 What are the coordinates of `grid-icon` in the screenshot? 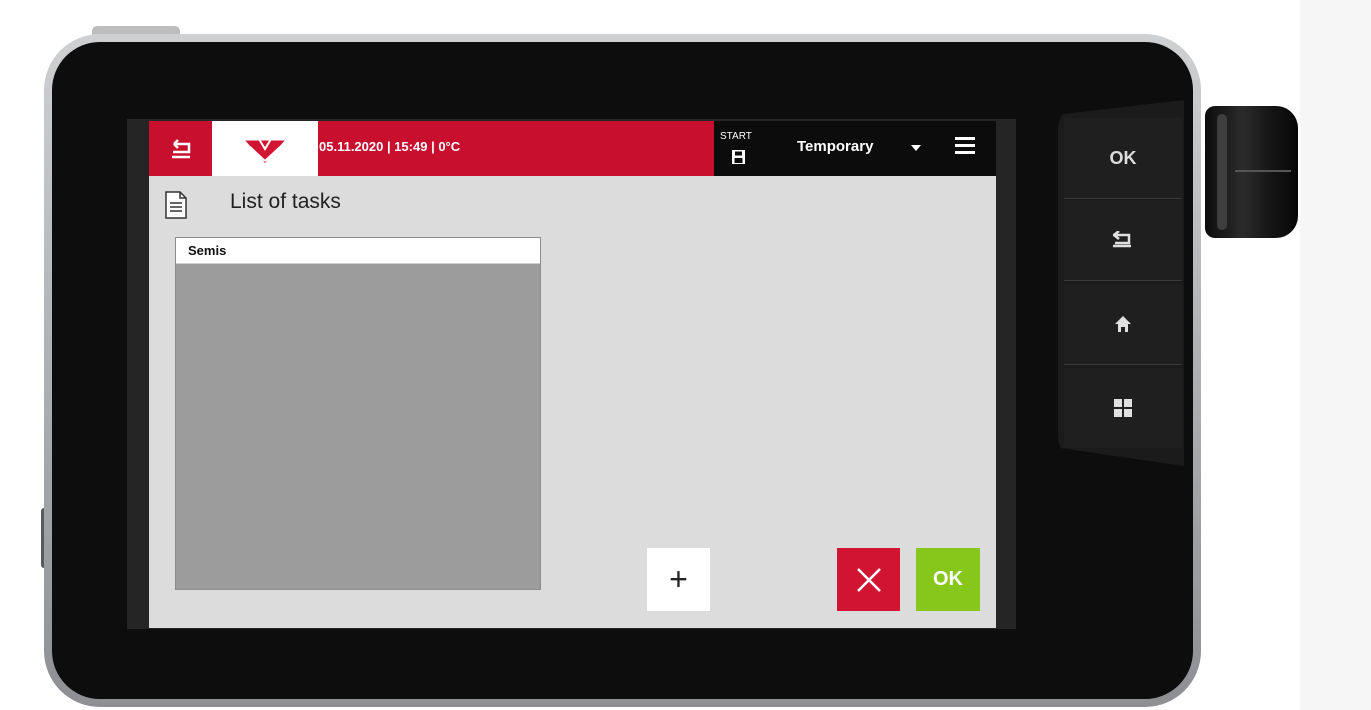 It's located at (1123, 408).